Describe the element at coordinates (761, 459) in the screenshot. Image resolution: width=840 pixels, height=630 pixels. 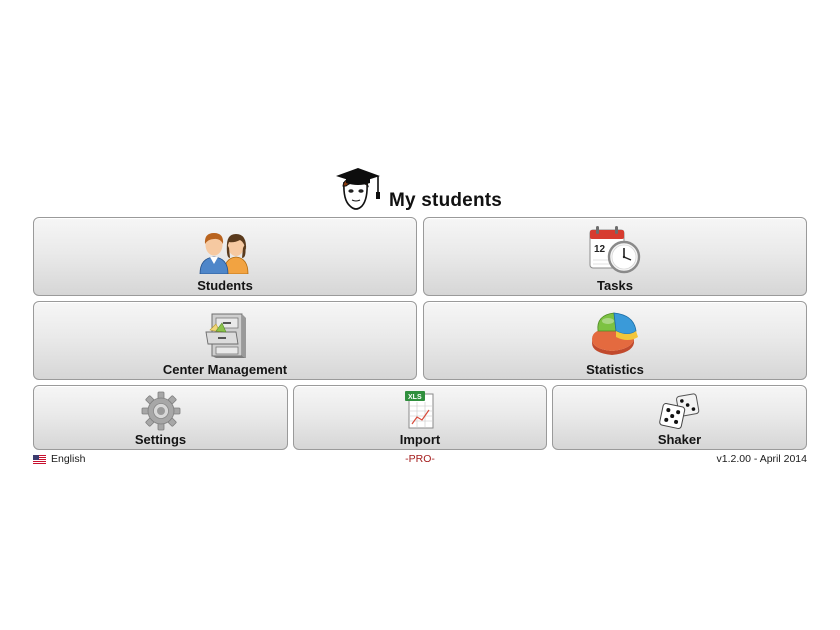
I see `version-label: v1.2.00 - April 2014` at that location.